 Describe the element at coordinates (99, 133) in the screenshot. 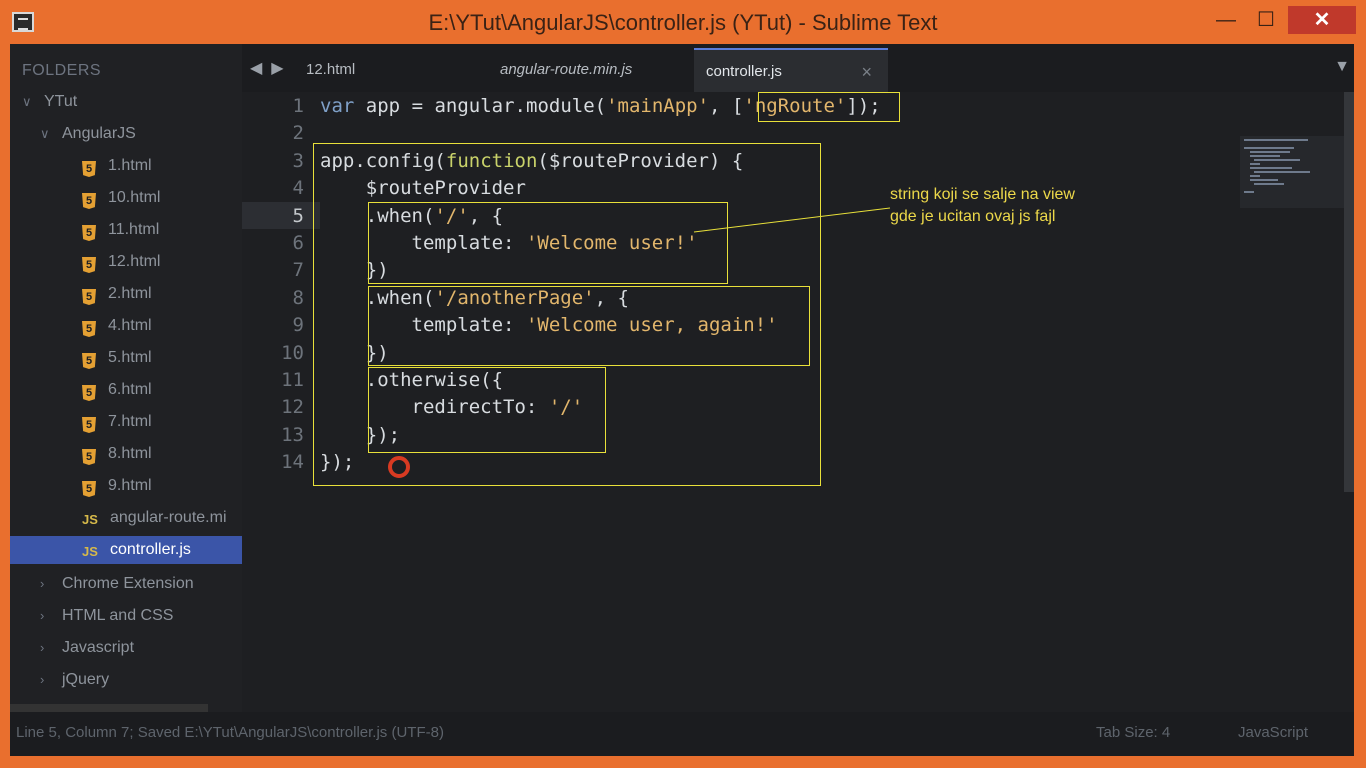

I see `tree-label: AngularJS` at that location.